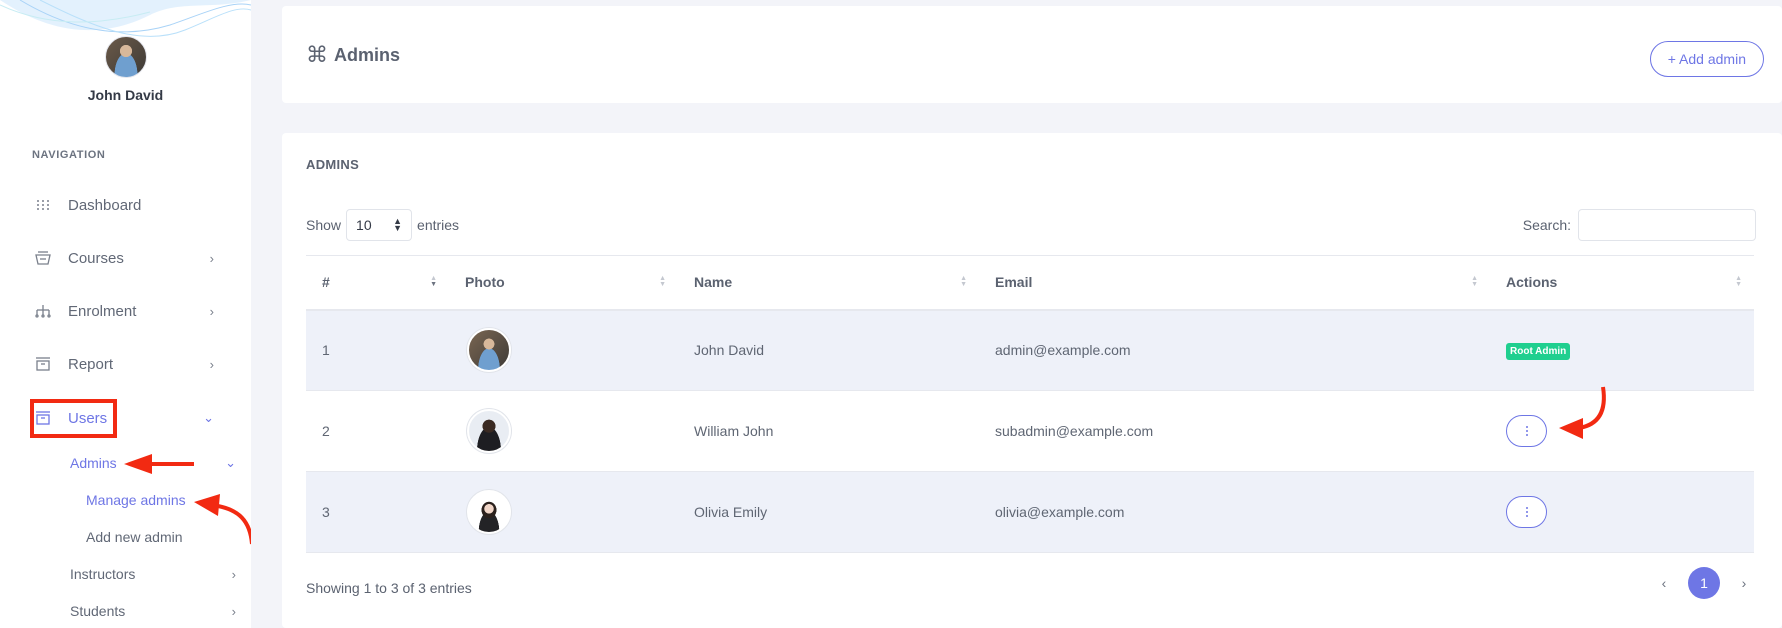 The width and height of the screenshot is (1782, 628). I want to click on page-length-select: 10 ▲ ▼, so click(379, 225).